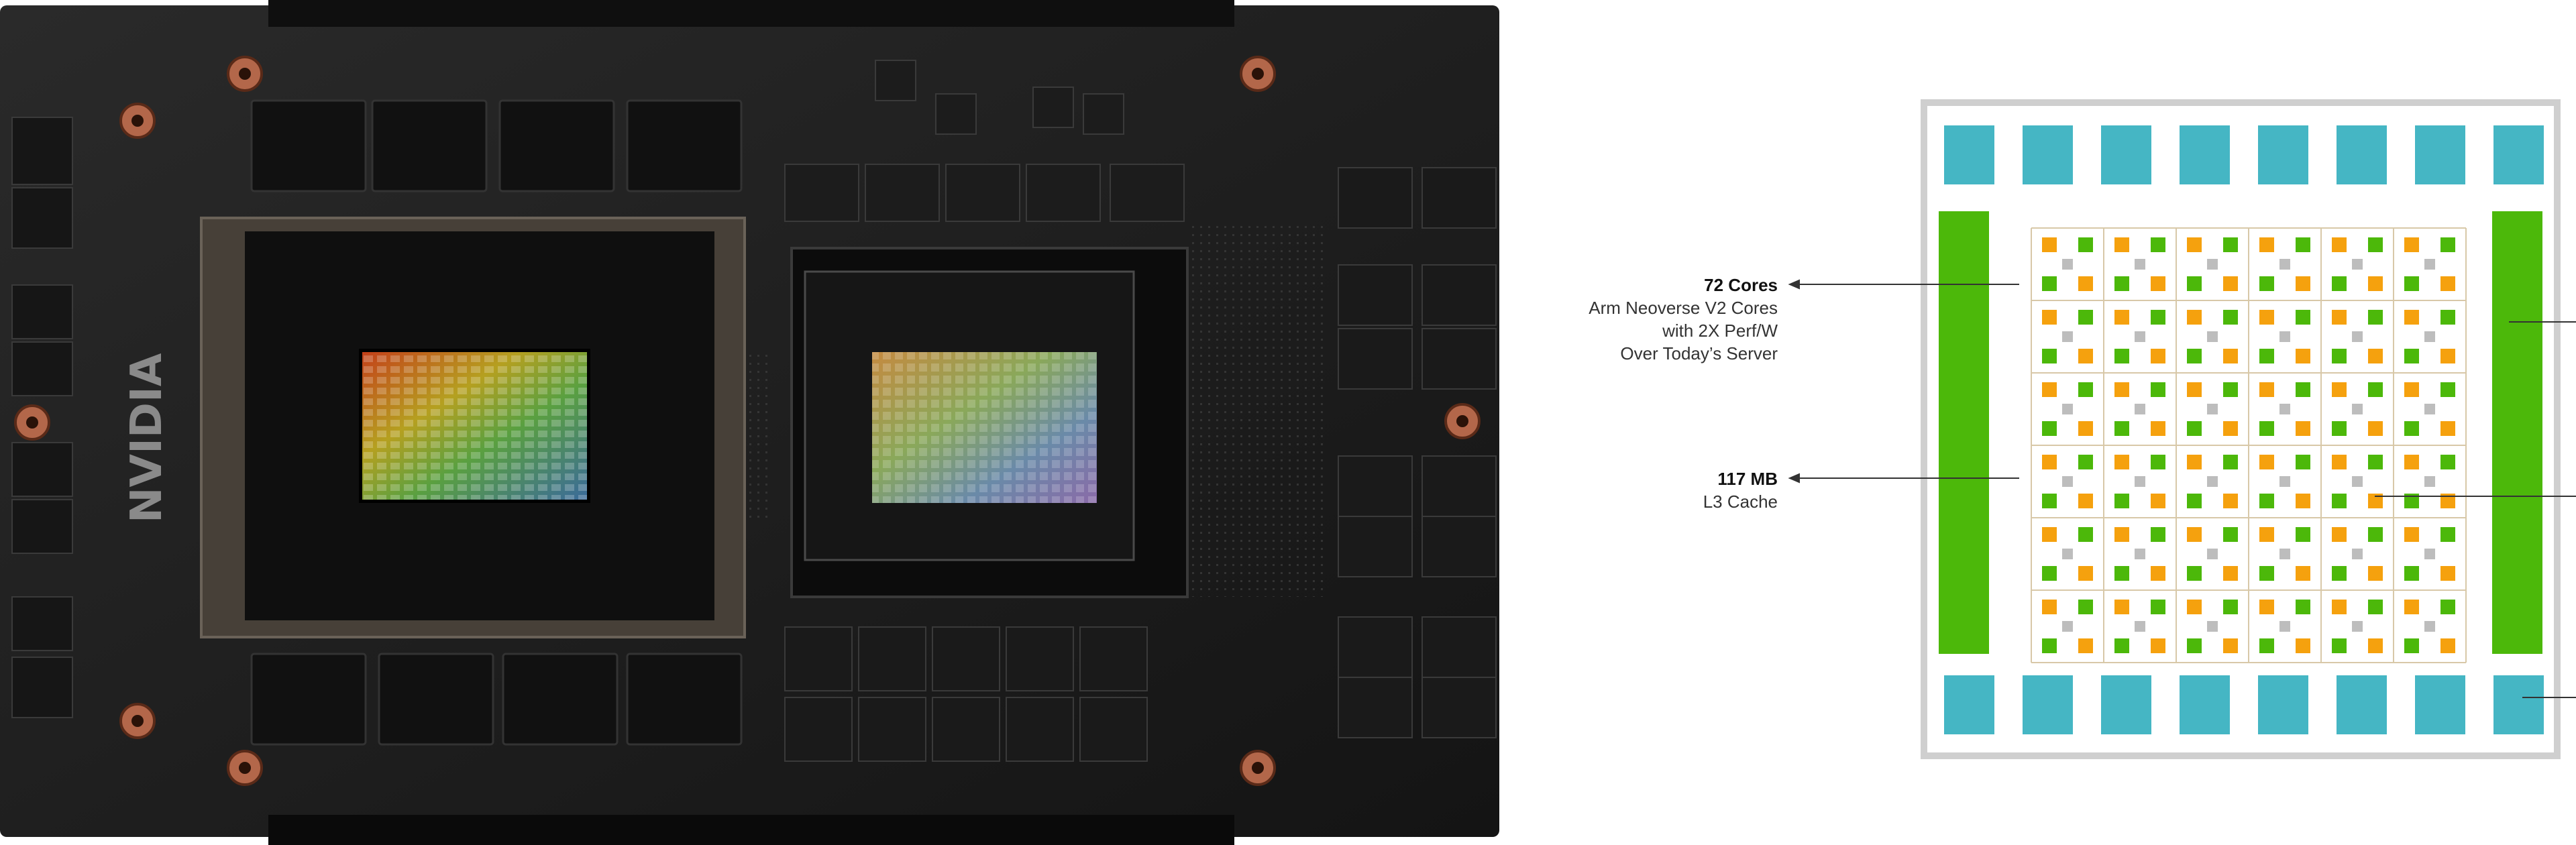  Describe the element at coordinates (2121, 317) in the screenshot. I see `core-1-1-a` at that location.